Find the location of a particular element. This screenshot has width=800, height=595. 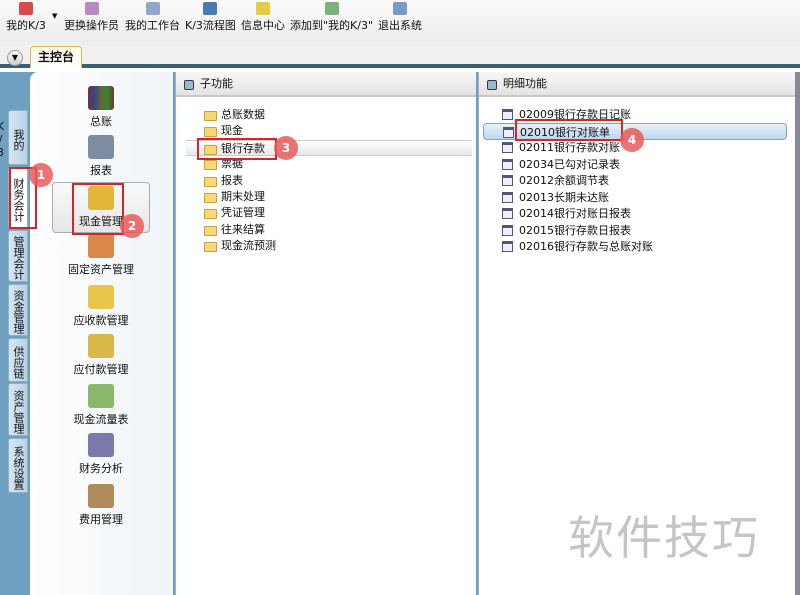

my-workbench-button: 我的工作台 is located at coordinates (152, 17).